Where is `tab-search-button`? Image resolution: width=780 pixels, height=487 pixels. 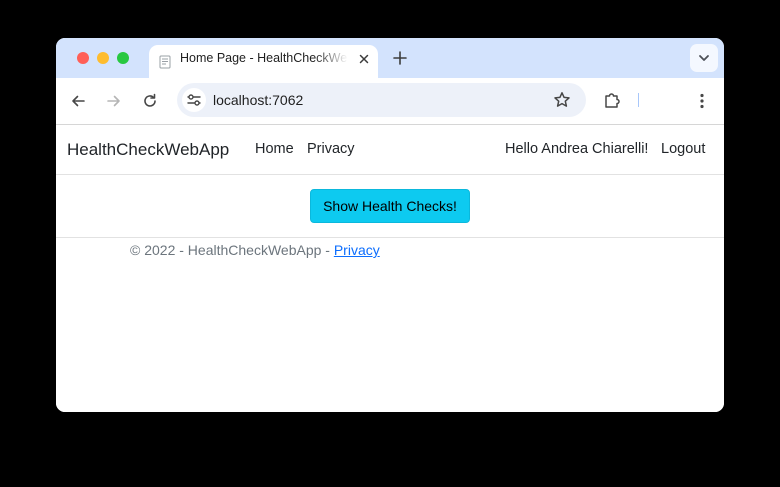 tab-search-button is located at coordinates (704, 58).